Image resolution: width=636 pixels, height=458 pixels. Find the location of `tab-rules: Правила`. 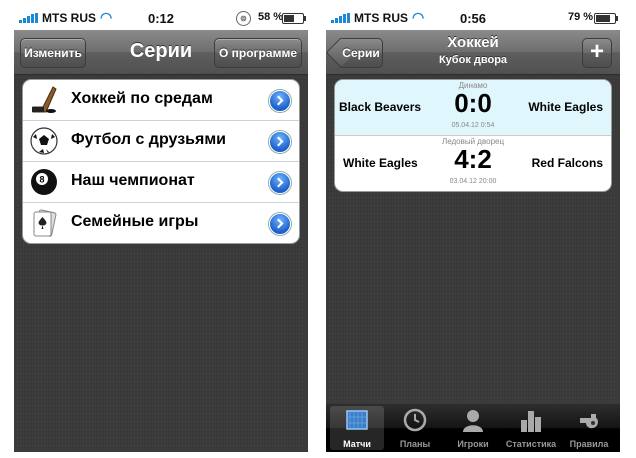

tab-rules: Правила is located at coordinates (589, 428).